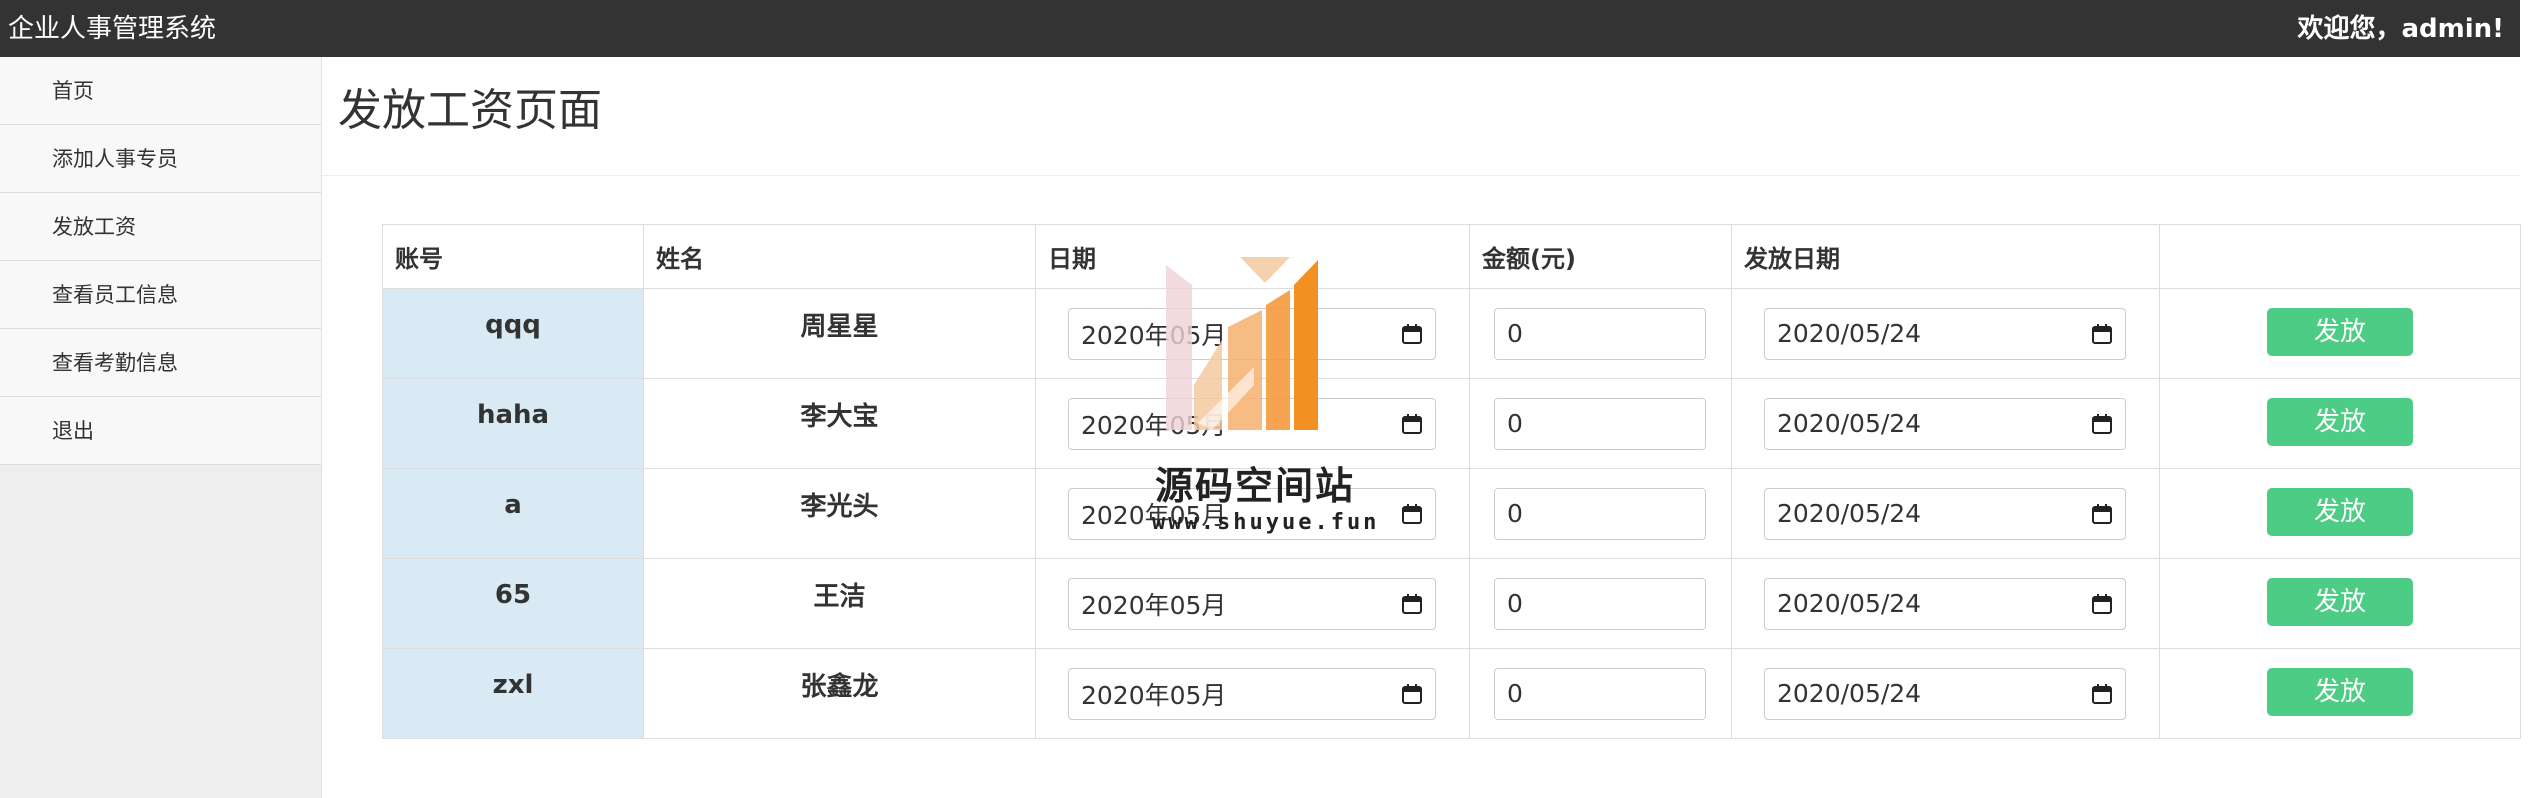  I want to click on header-amount: 金额(元), so click(1600, 256).